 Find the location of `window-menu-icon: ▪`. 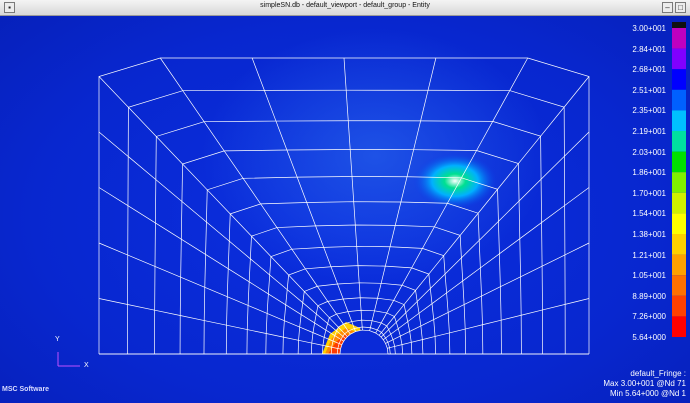

window-menu-icon: ▪ is located at coordinates (9, 7).